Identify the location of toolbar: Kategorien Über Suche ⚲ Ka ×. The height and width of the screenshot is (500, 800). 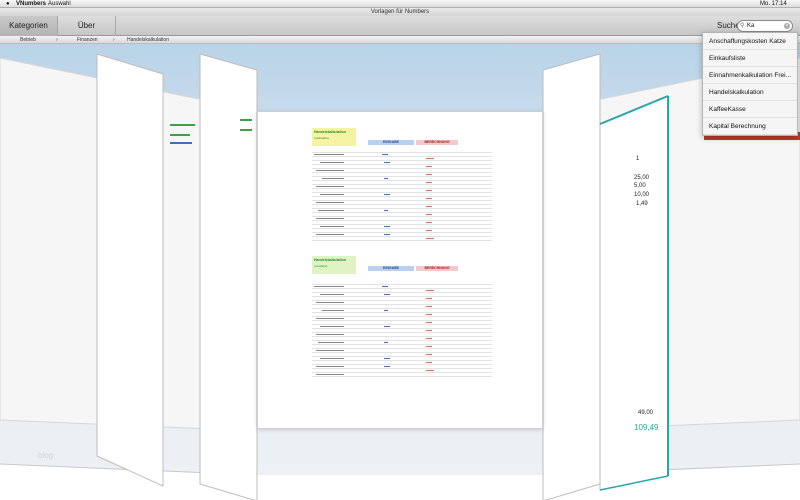
(400, 26).